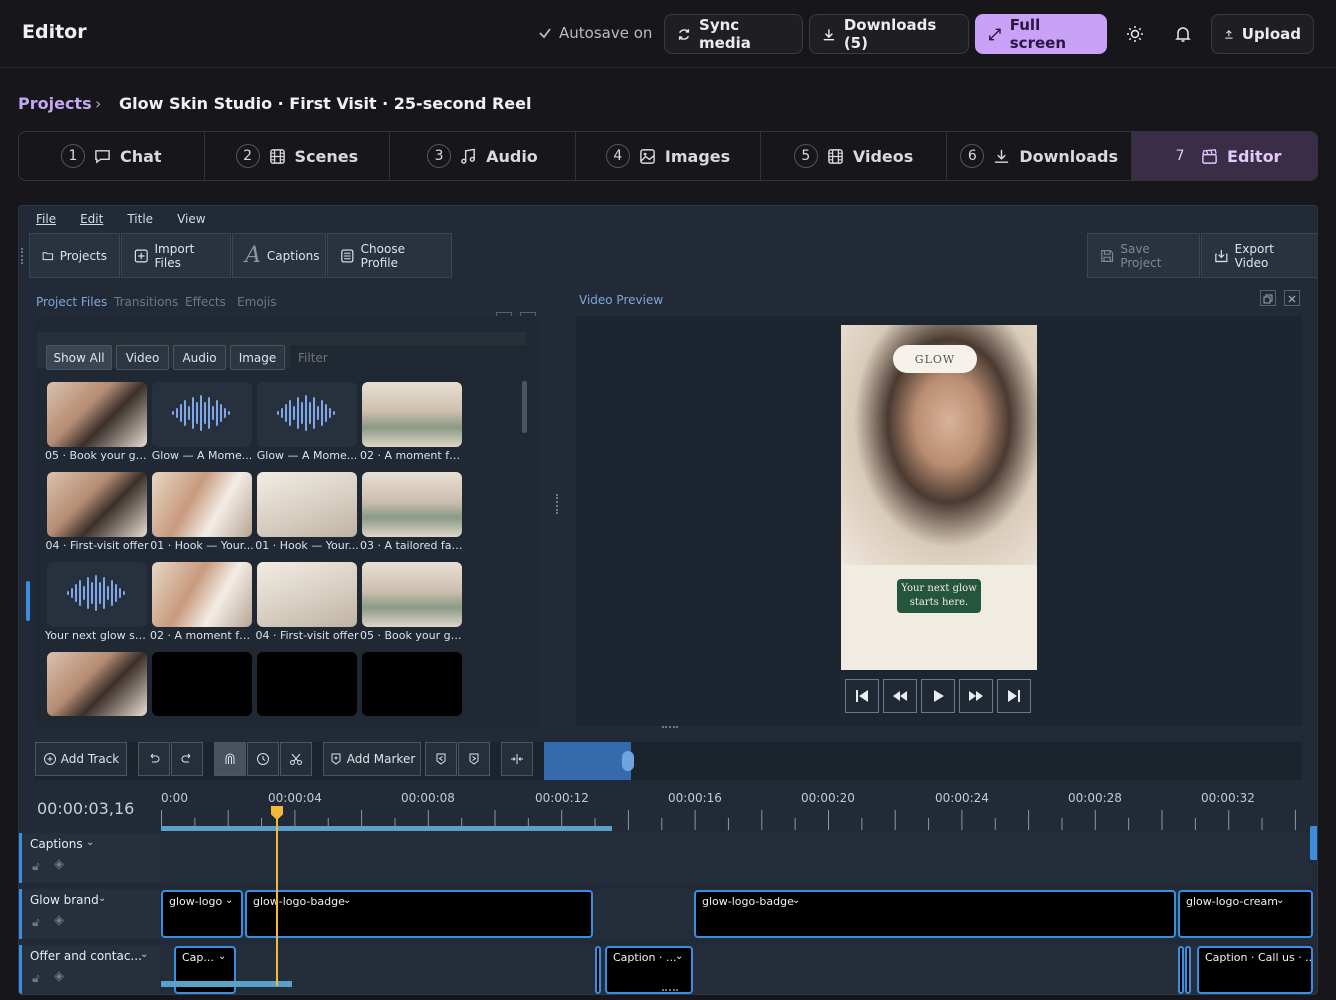 This screenshot has width=1336, height=1000. Describe the element at coordinates (524, 407) in the screenshot. I see `file-grid-scrollbar` at that location.